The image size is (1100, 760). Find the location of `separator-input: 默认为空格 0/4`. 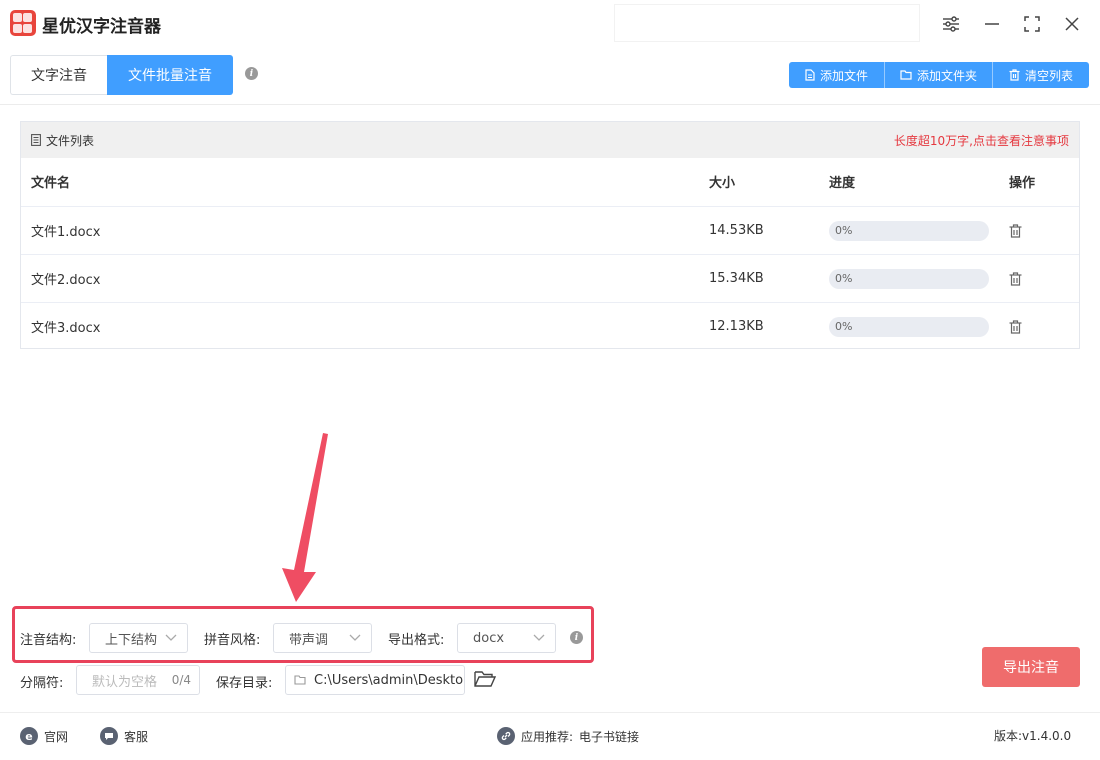

separator-input: 默认为空格 0/4 is located at coordinates (138, 680).